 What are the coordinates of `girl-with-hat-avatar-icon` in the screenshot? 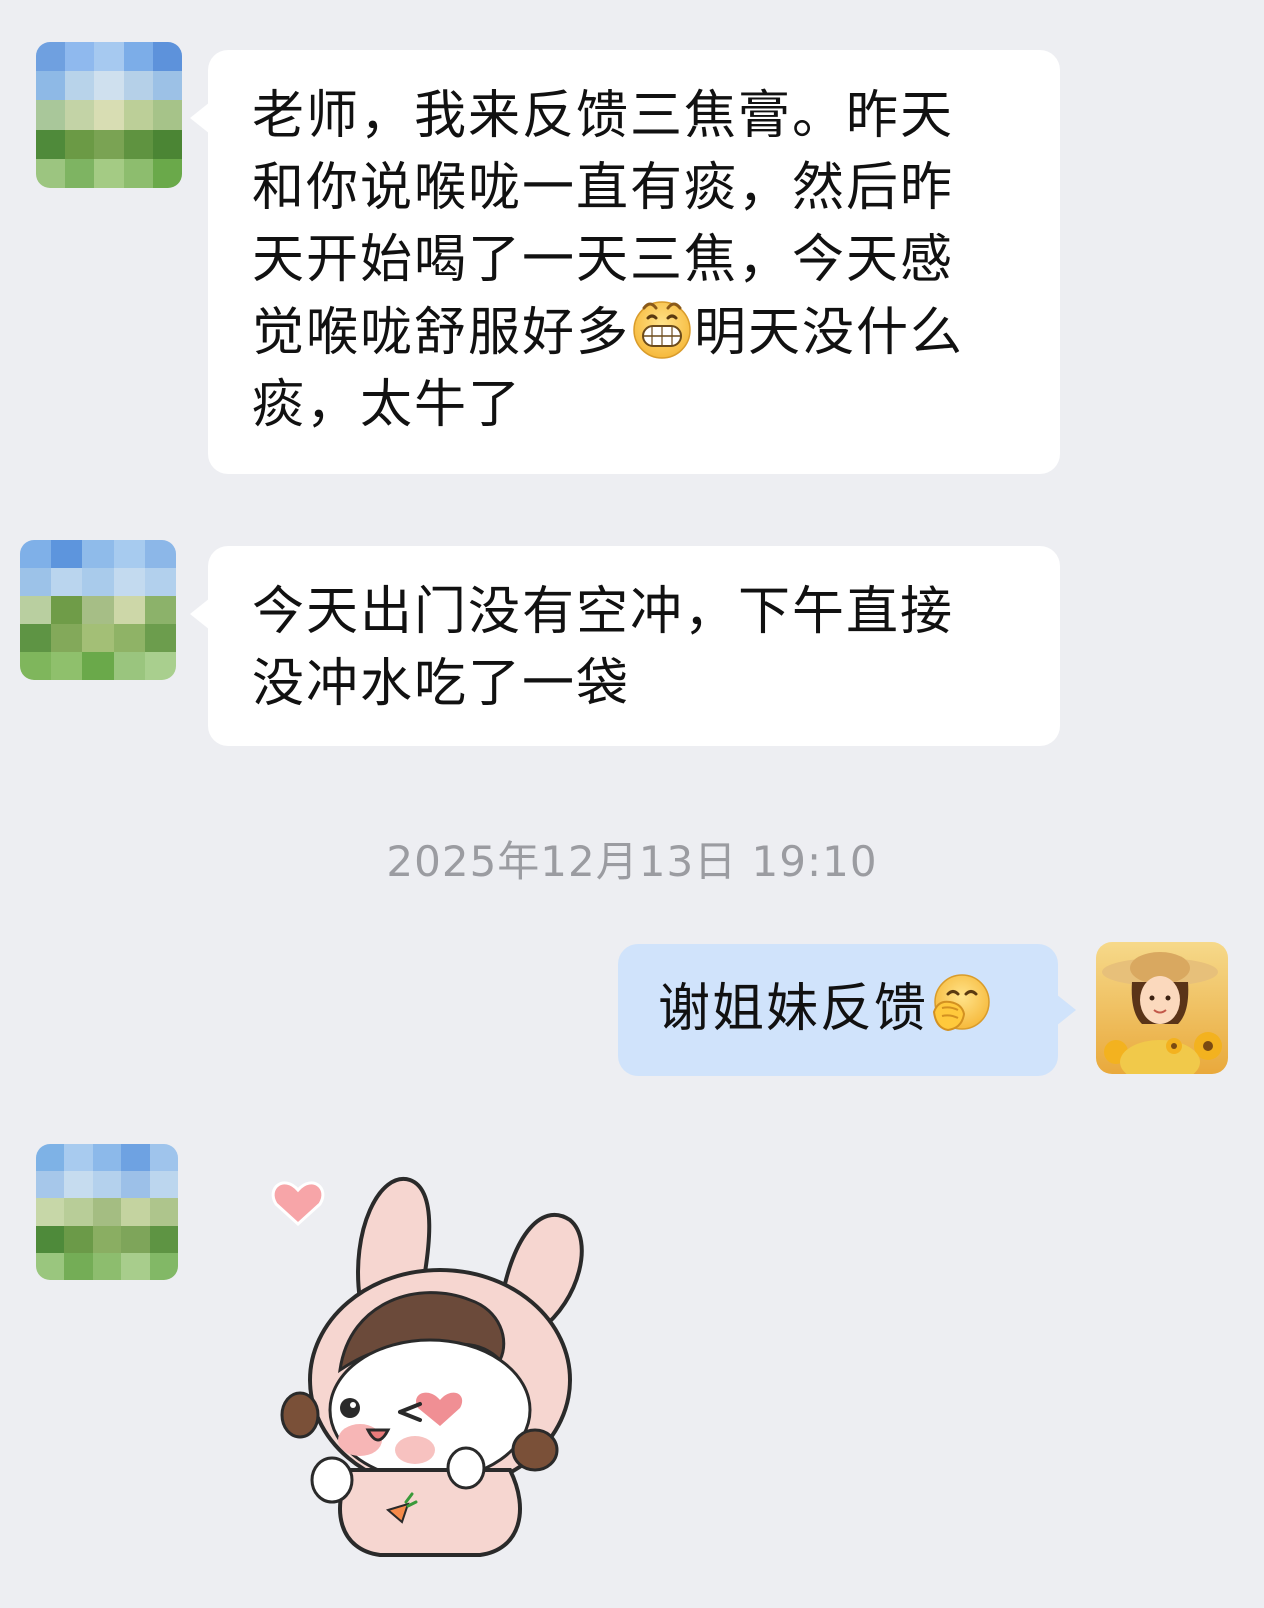 It's located at (1162, 1008).